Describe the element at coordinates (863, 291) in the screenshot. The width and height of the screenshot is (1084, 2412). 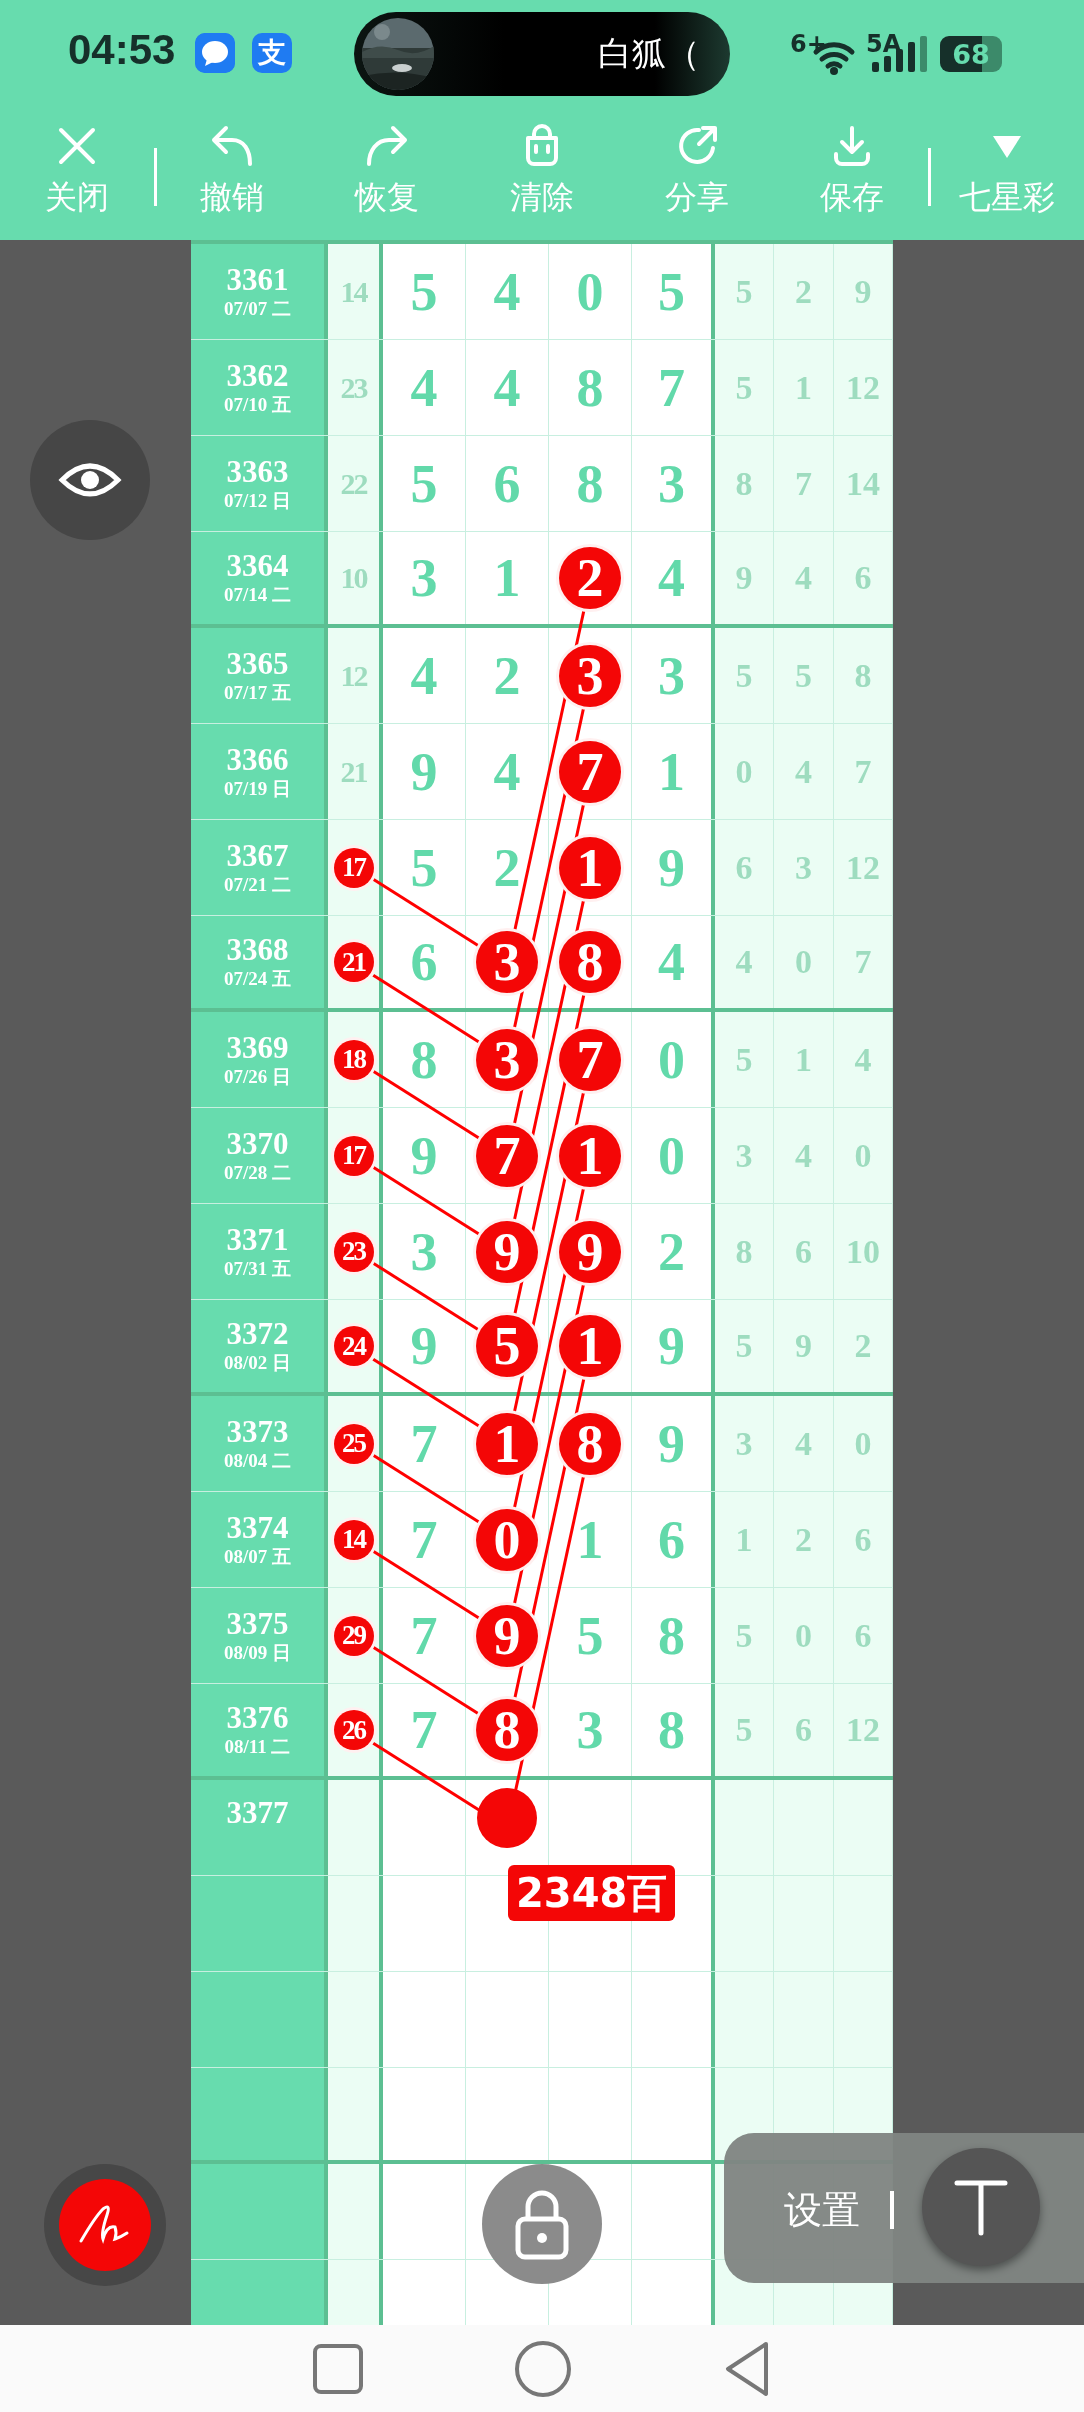
I see `tail-number: 9` at that location.